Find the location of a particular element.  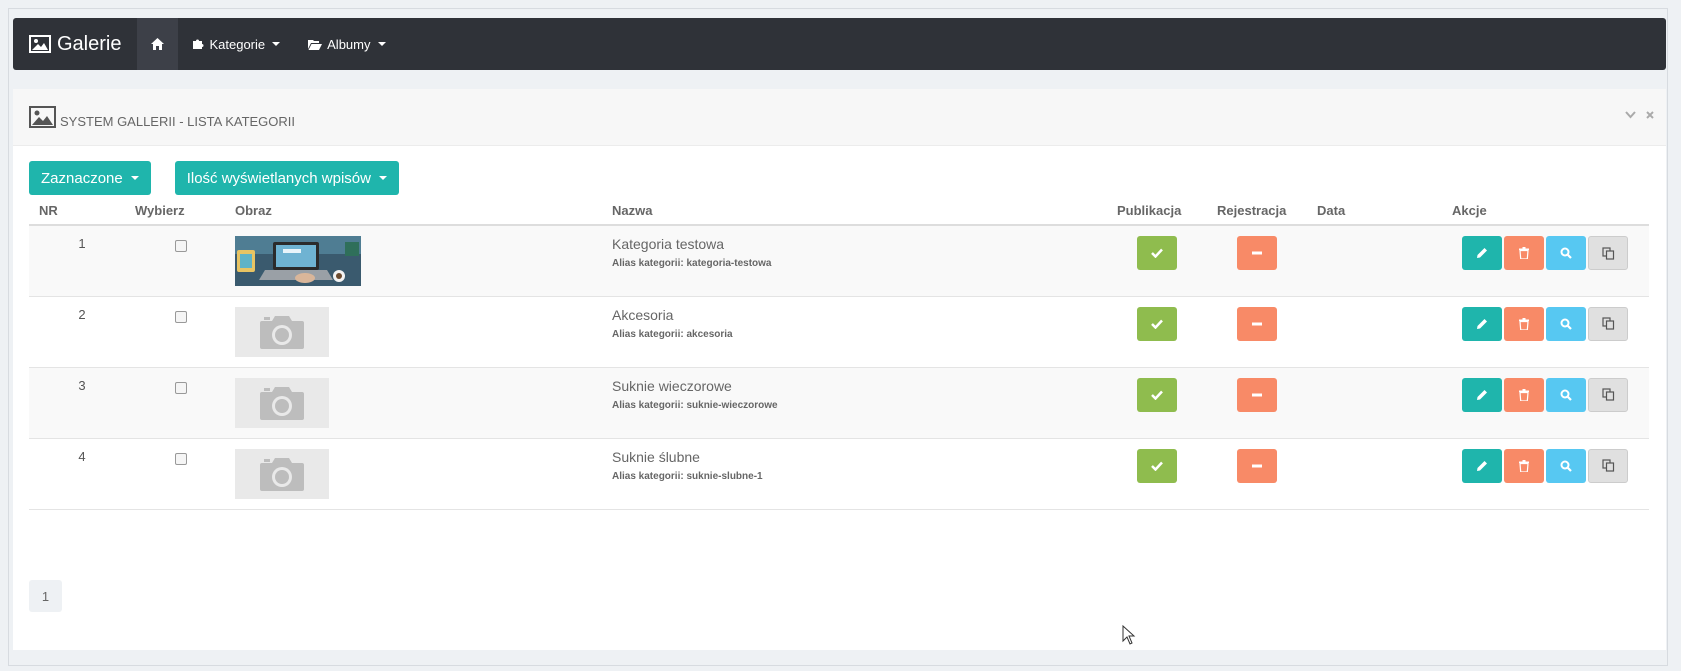

nav-home is located at coordinates (158, 44).